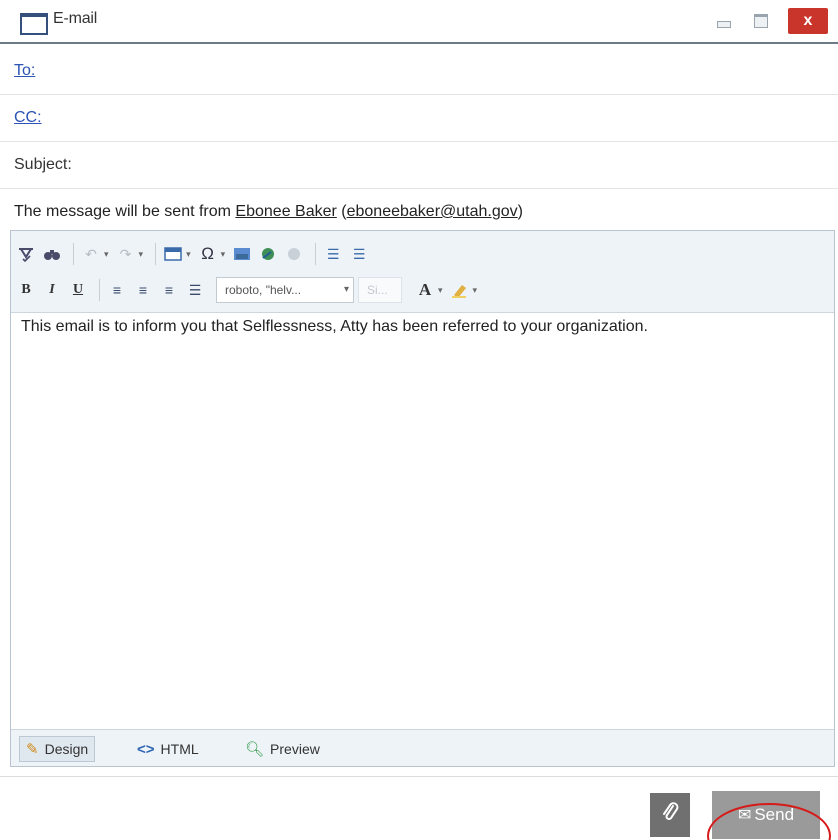 The width and height of the screenshot is (838, 840). I want to click on redo-dropdown-icon: ▾, so click(141, 254).